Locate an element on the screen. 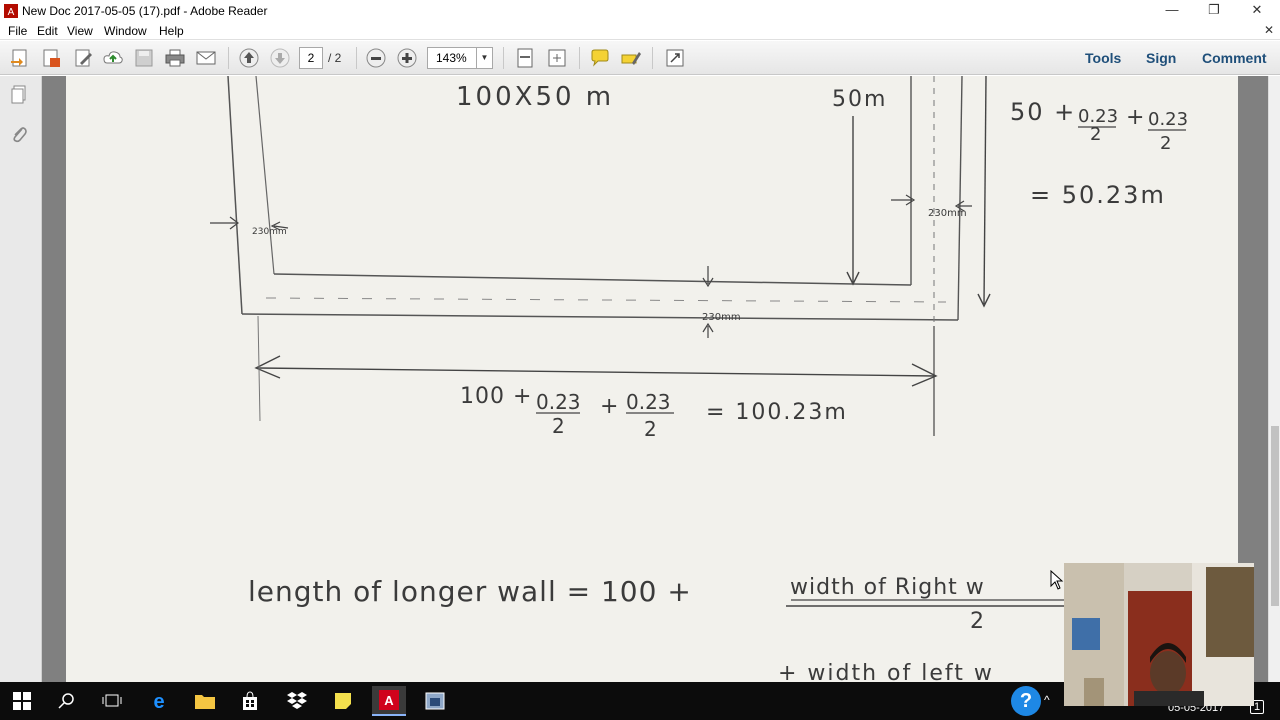 This screenshot has height=720, width=1280. taskbar-store is located at coordinates (250, 701).